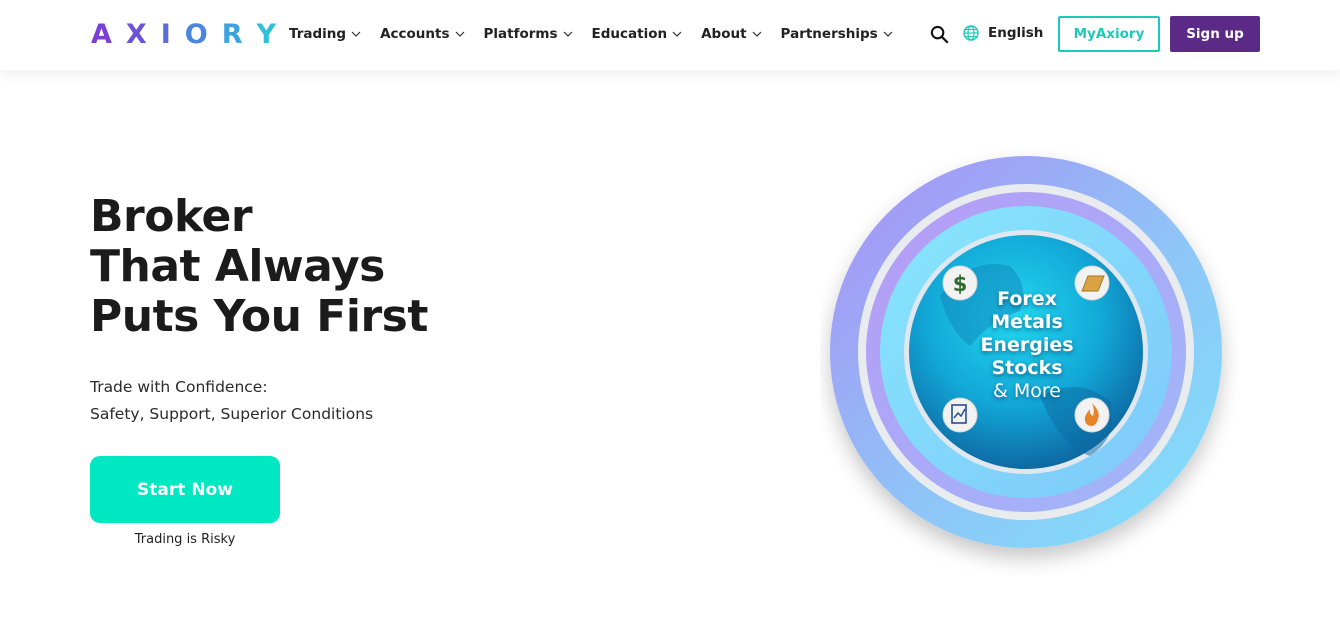 The height and width of the screenshot is (637, 1340). What do you see at coordinates (1016, 33) in the screenshot?
I see `language-label: English` at bounding box center [1016, 33].